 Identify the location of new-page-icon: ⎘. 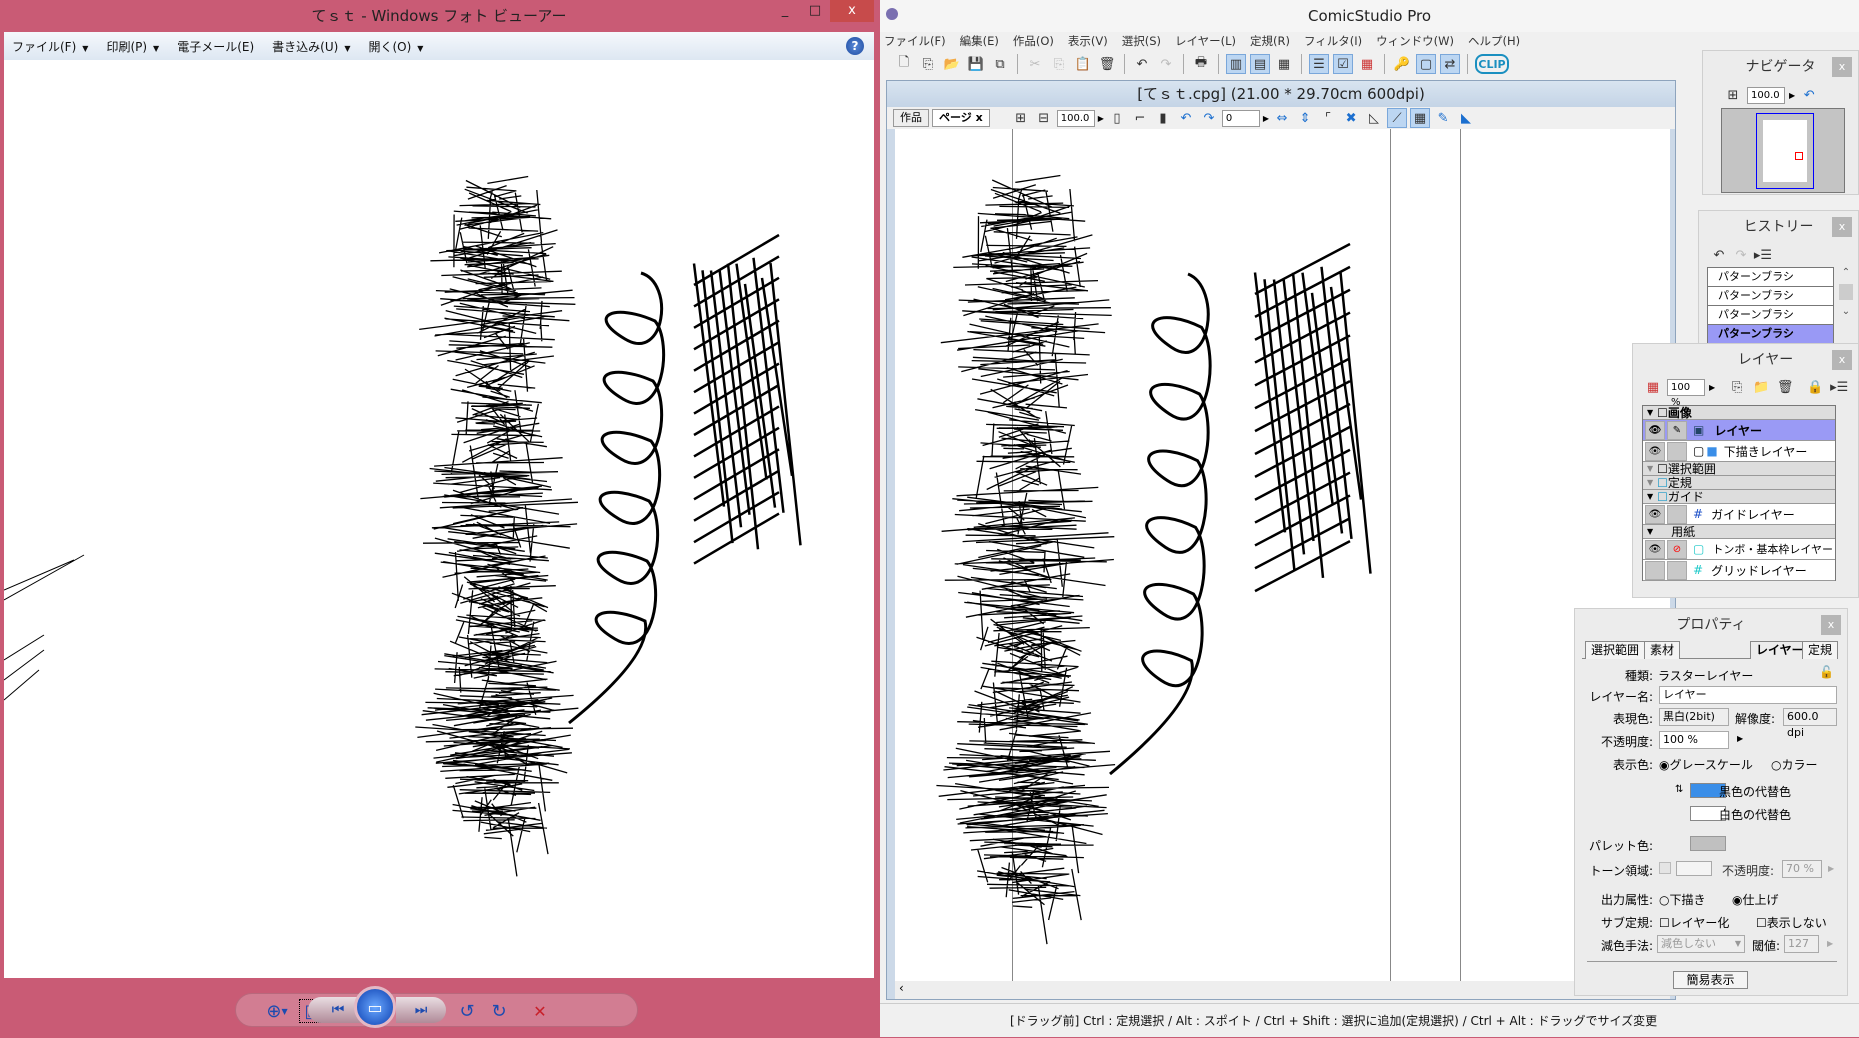
(928, 64).